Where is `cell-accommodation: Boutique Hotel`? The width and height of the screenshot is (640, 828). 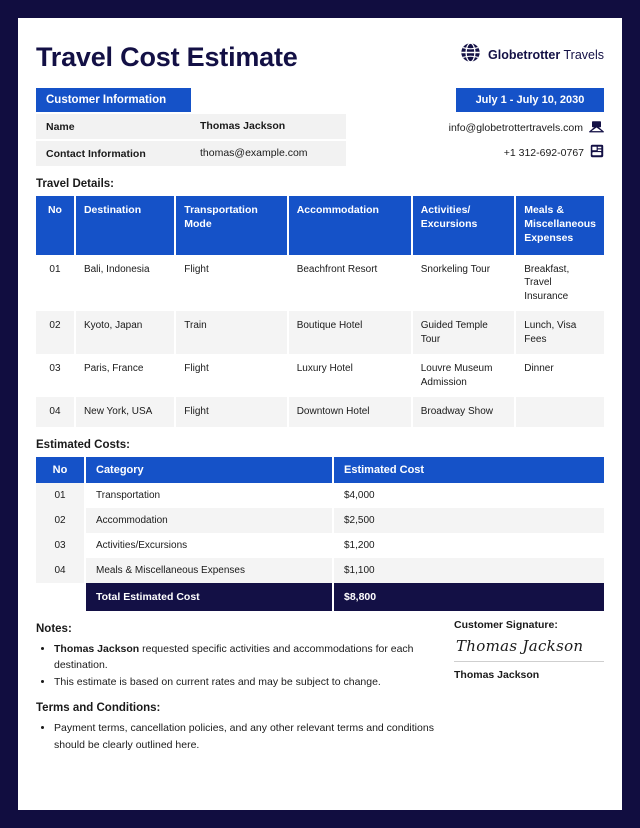
cell-accommodation: Boutique Hotel is located at coordinates (350, 333).